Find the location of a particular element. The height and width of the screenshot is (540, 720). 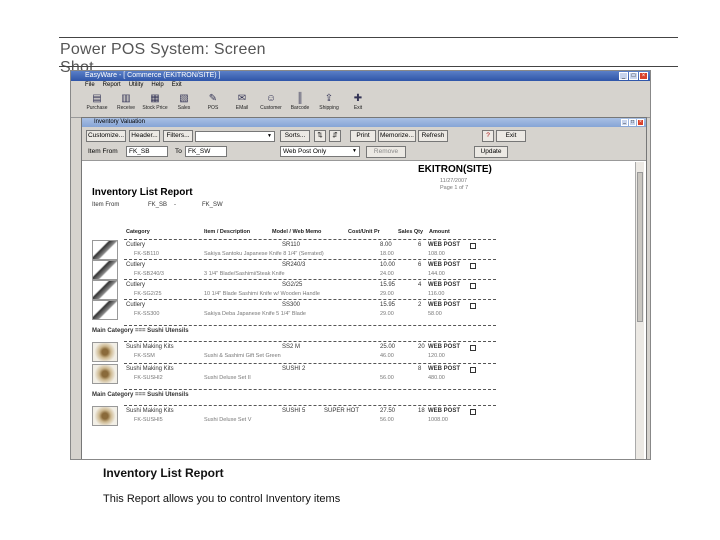

receive-icon: ▥ is located at coordinates (126, 98).